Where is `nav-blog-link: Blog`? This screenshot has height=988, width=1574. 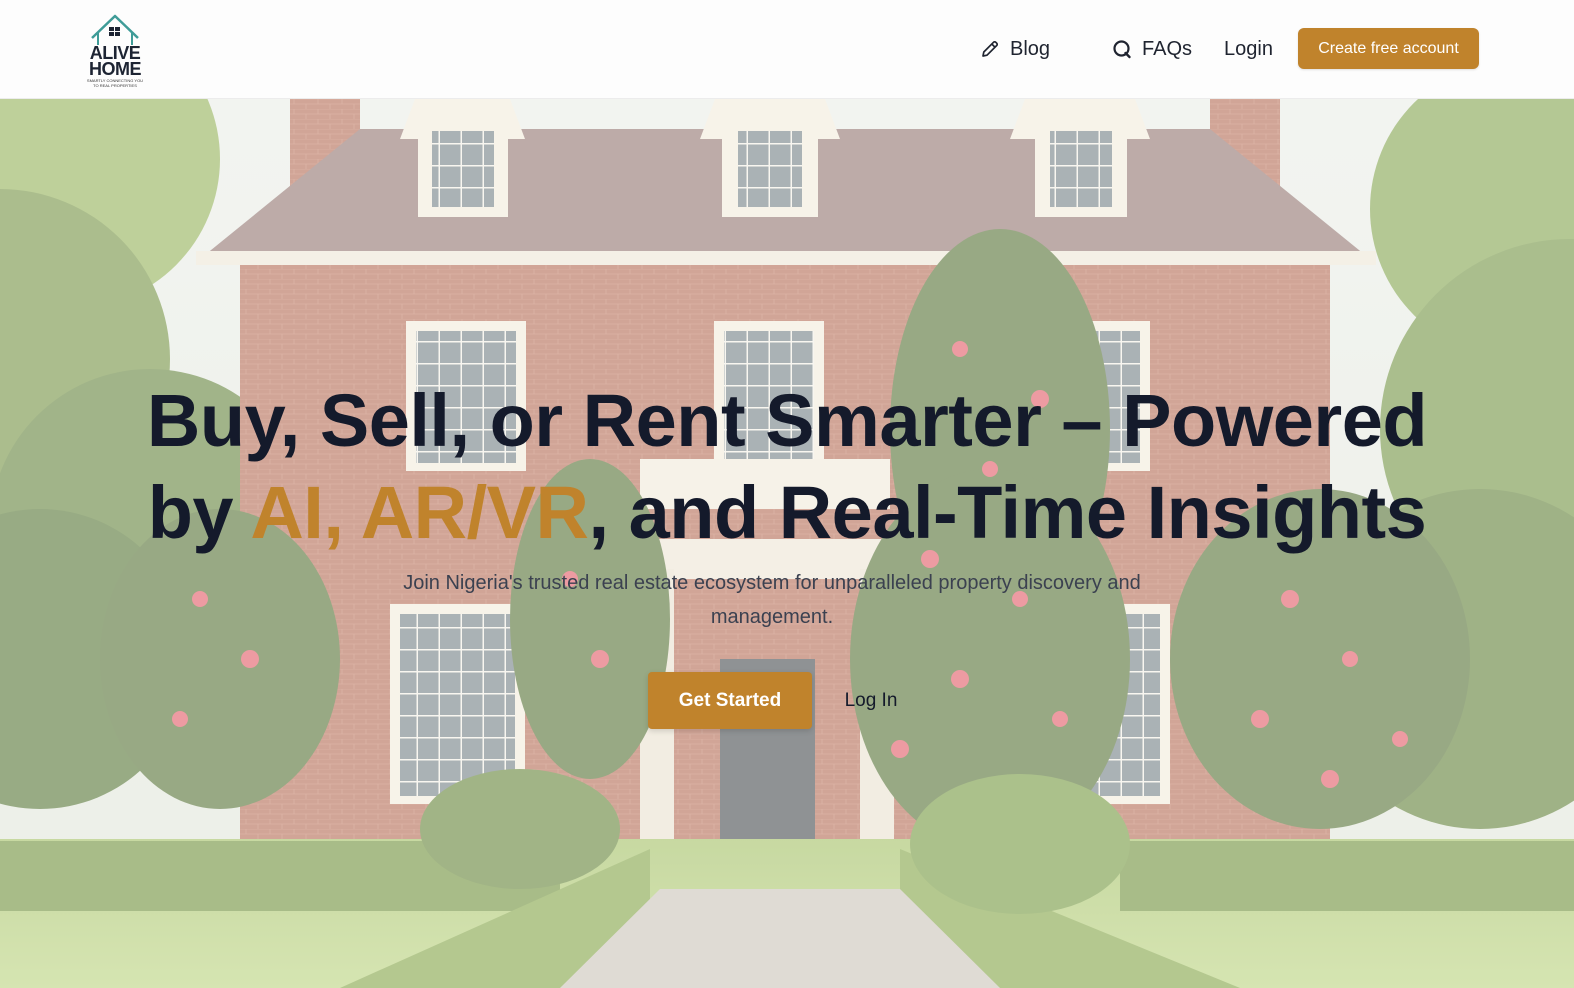 nav-blog-link: Blog is located at coordinates (1015, 49).